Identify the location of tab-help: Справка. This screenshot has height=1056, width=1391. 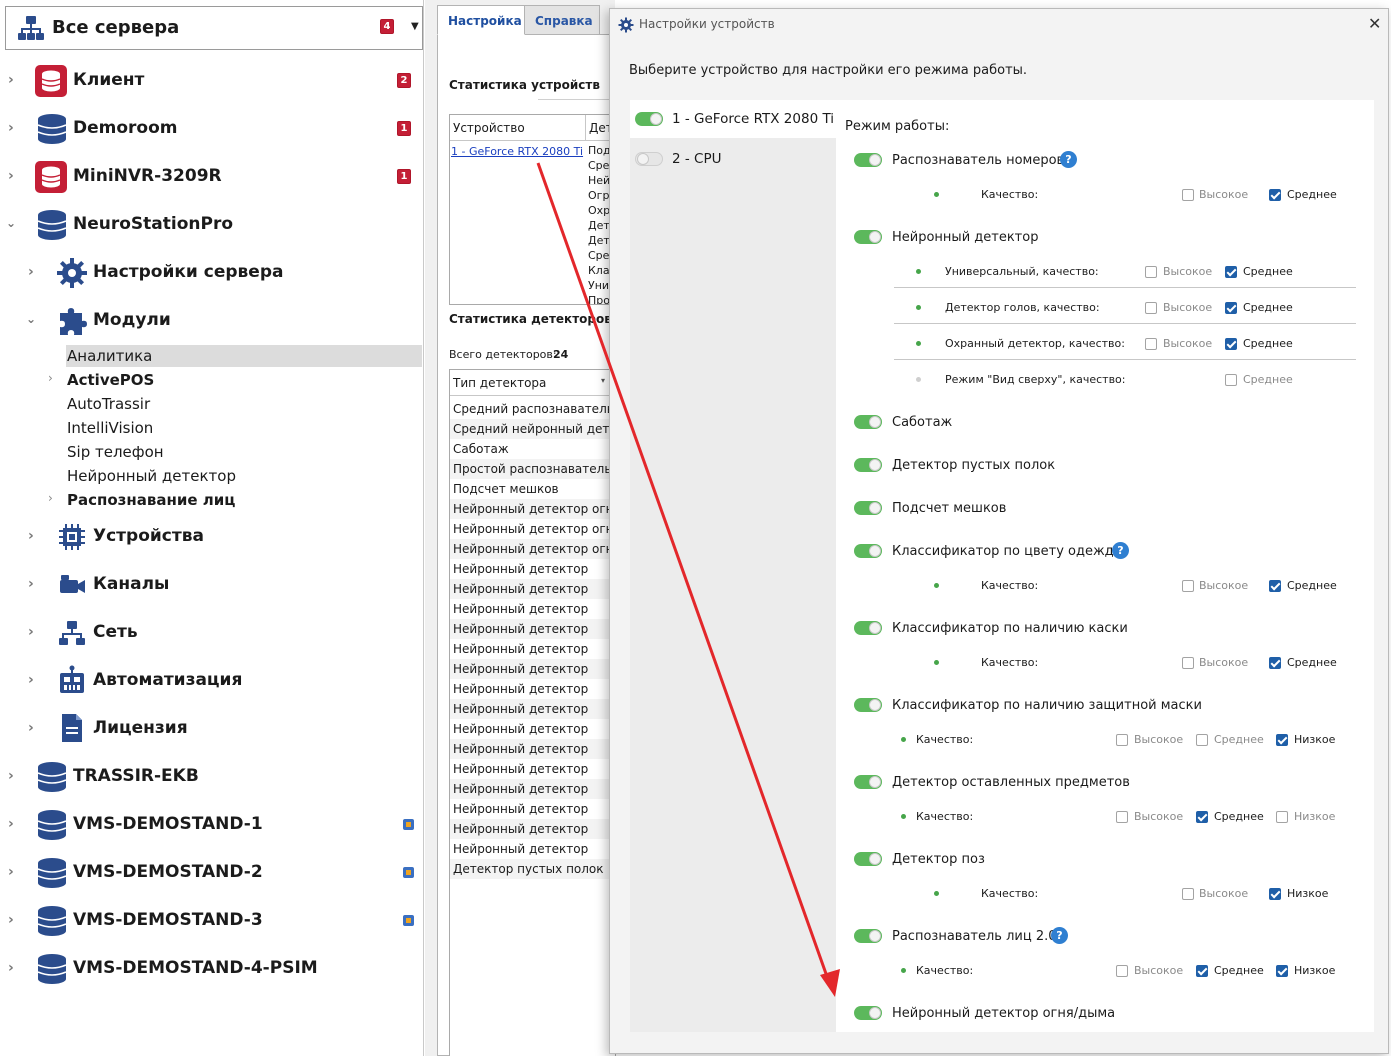
(562, 20).